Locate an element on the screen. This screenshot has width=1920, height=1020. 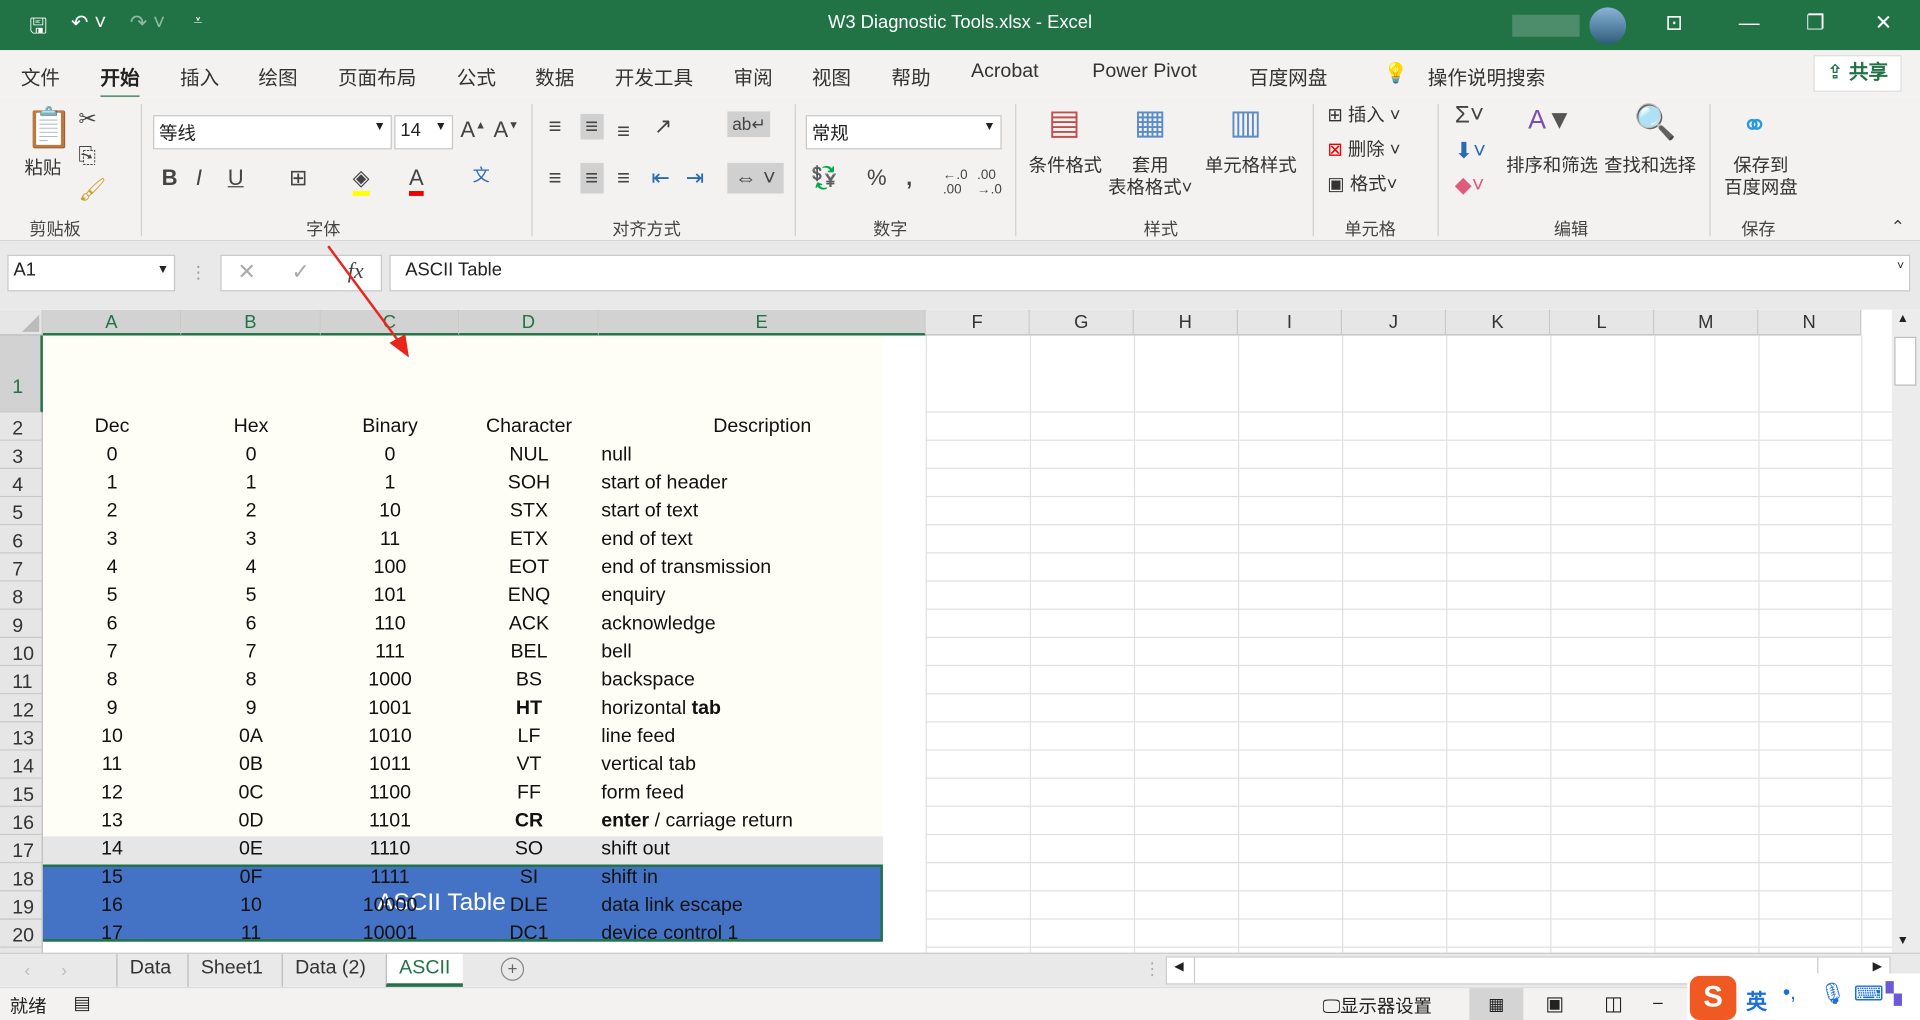
keyboard-icon: ⌨ is located at coordinates (1869, 994).